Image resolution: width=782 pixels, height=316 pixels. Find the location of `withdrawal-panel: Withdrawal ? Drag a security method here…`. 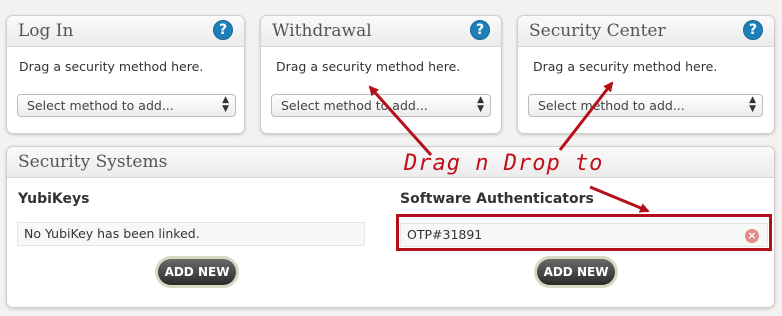

withdrawal-panel: Withdrawal ? Drag a security method here… is located at coordinates (381, 74).